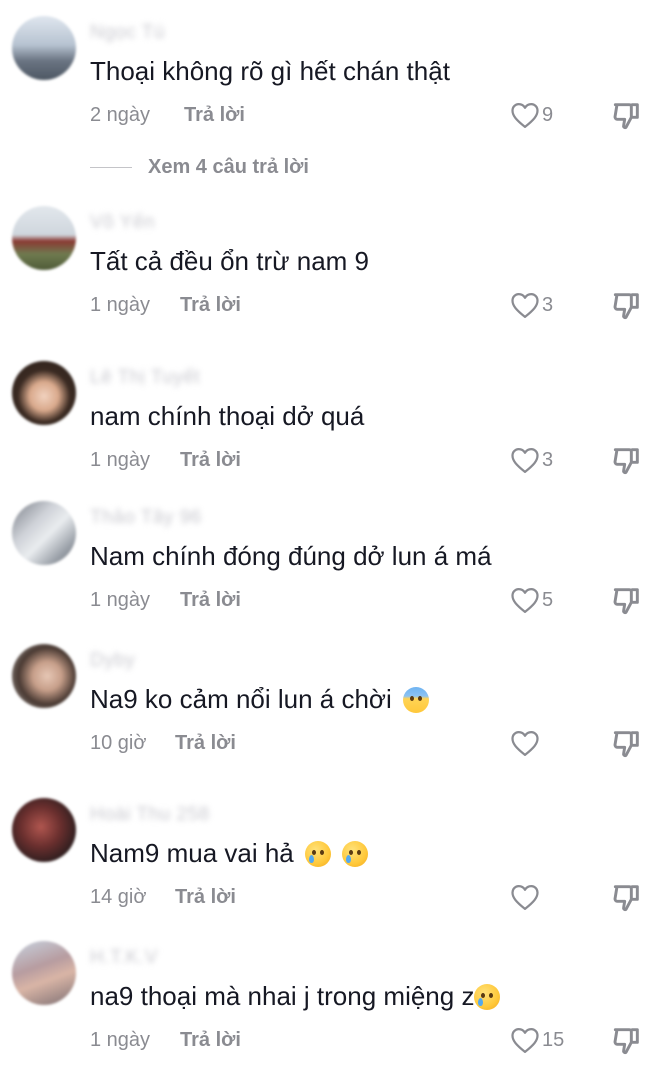  I want to click on comment-text: Na9 ko cảm nổi lun á chời, so click(259, 699).